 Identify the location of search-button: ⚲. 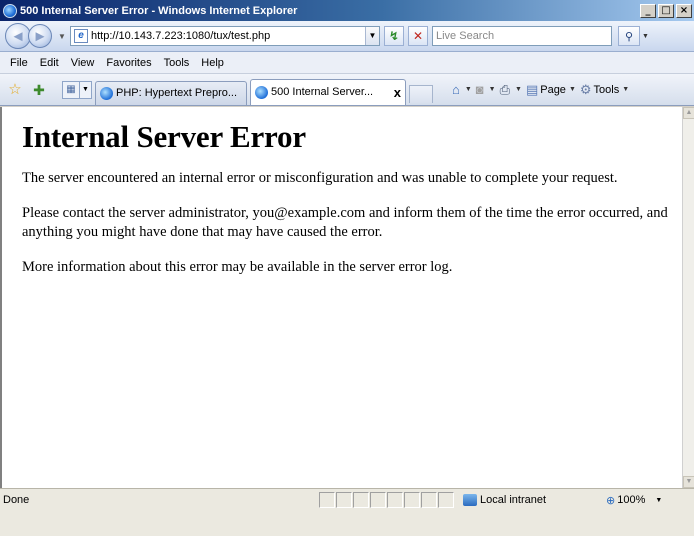
(629, 36).